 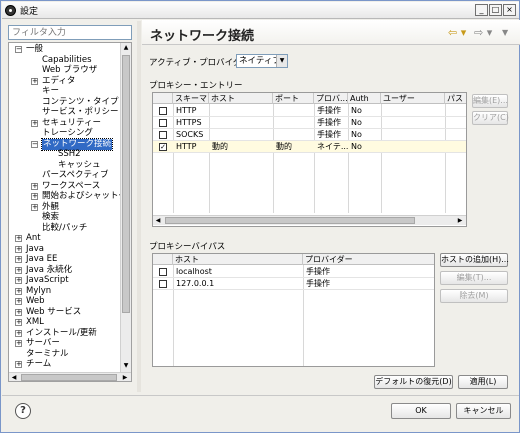 What do you see at coordinates (481, 10) in the screenshot?
I see `minimize-button: _` at bounding box center [481, 10].